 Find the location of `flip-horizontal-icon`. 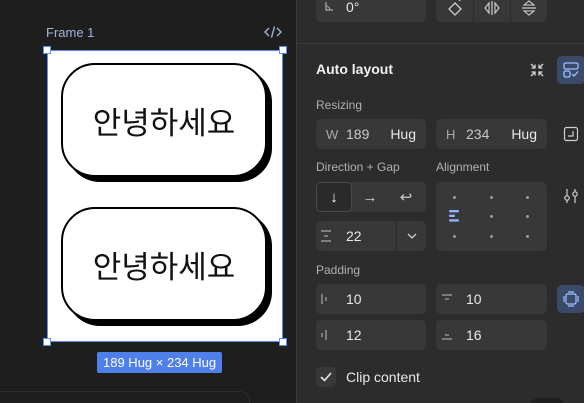

flip-horizontal-icon is located at coordinates (492, 10).